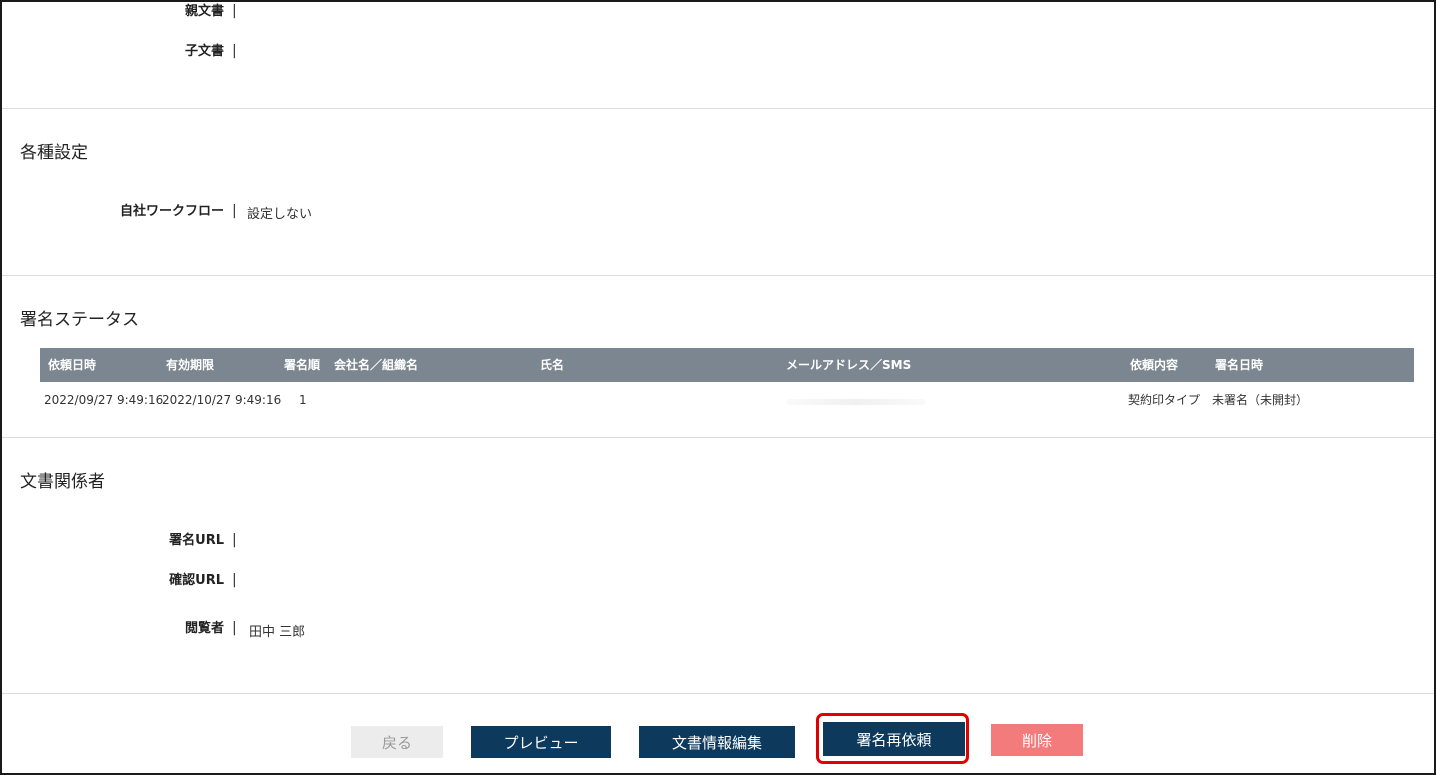 Image resolution: width=1436 pixels, height=775 pixels. I want to click on confirm-url-row: 確認URL, so click(113, 581).